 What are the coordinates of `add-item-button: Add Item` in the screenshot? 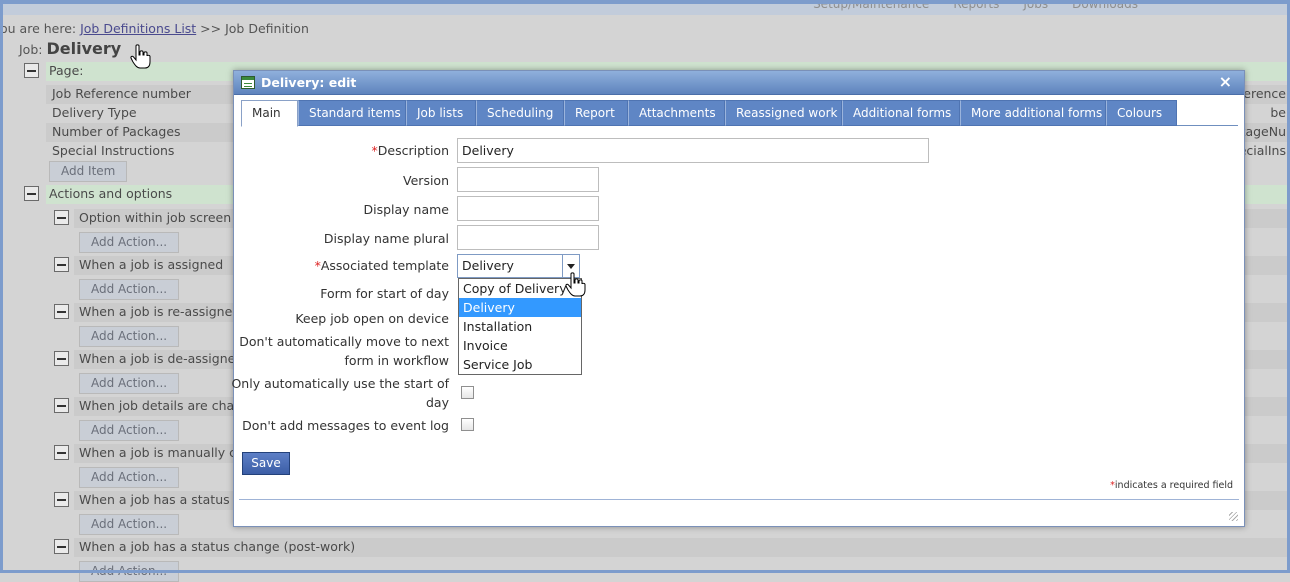 It's located at (88, 171).